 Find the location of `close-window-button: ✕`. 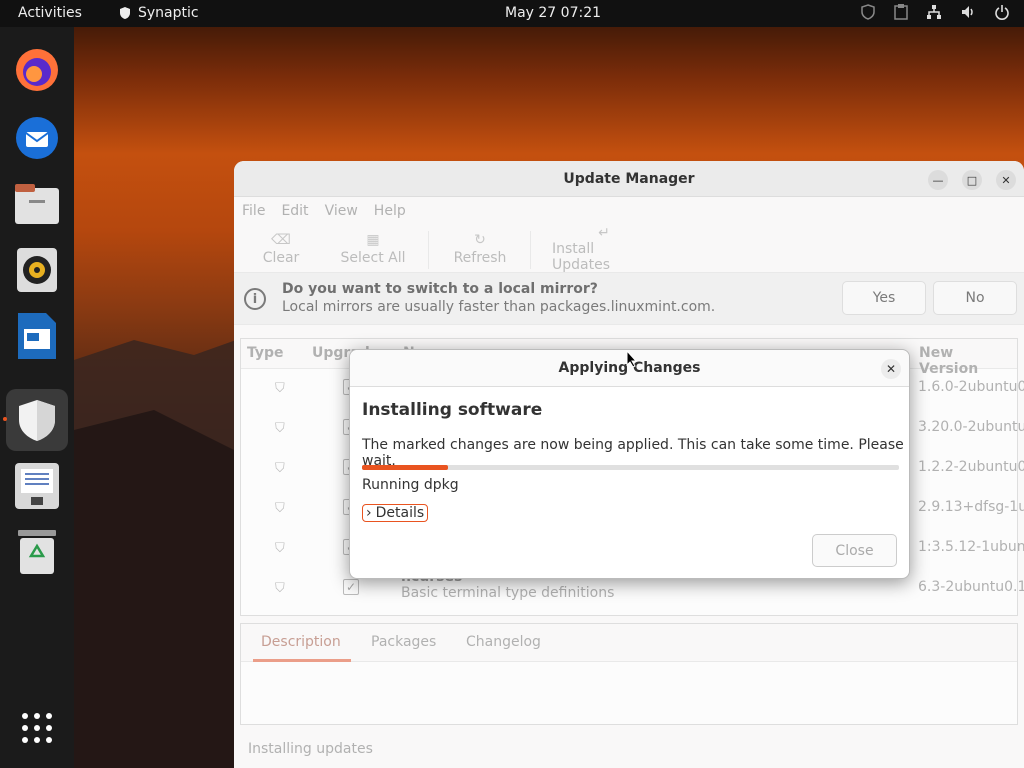

close-window-button: ✕ is located at coordinates (1006, 180).